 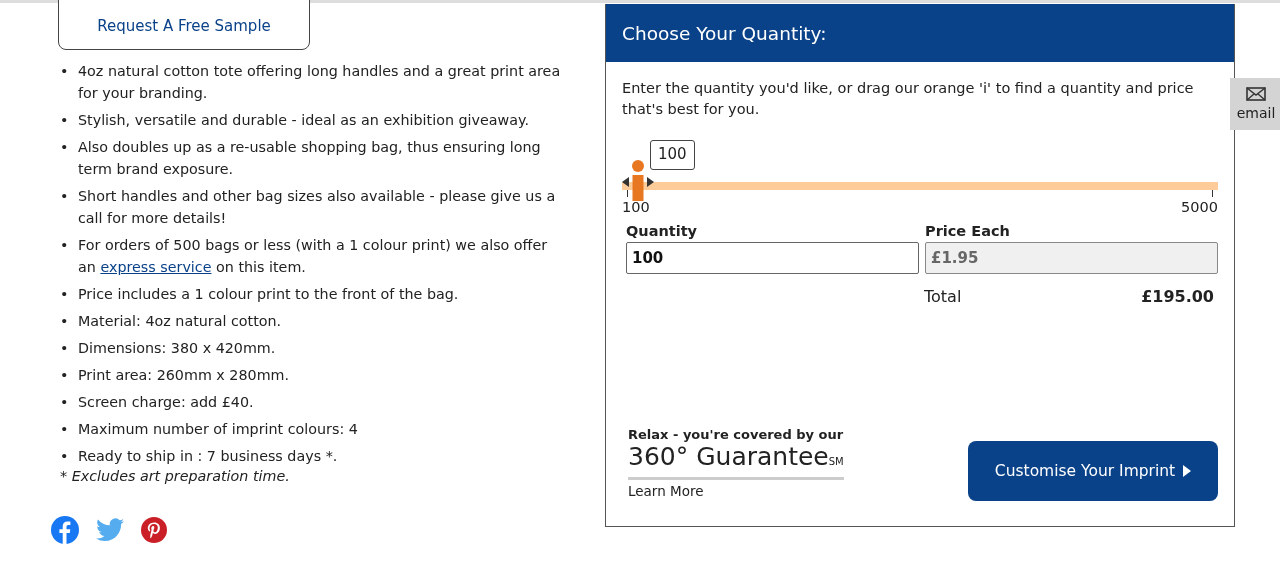 What do you see at coordinates (736, 491) in the screenshot?
I see `learn-more-link: Learn More` at bounding box center [736, 491].